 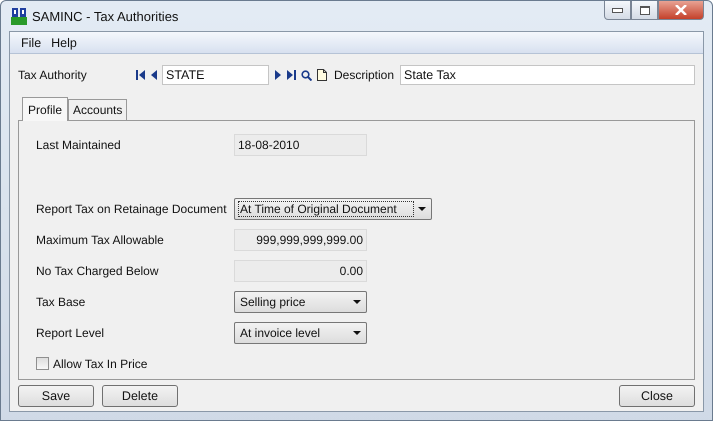 I want to click on window-title: SAMINC - Tax Authorities, so click(x=105, y=16).